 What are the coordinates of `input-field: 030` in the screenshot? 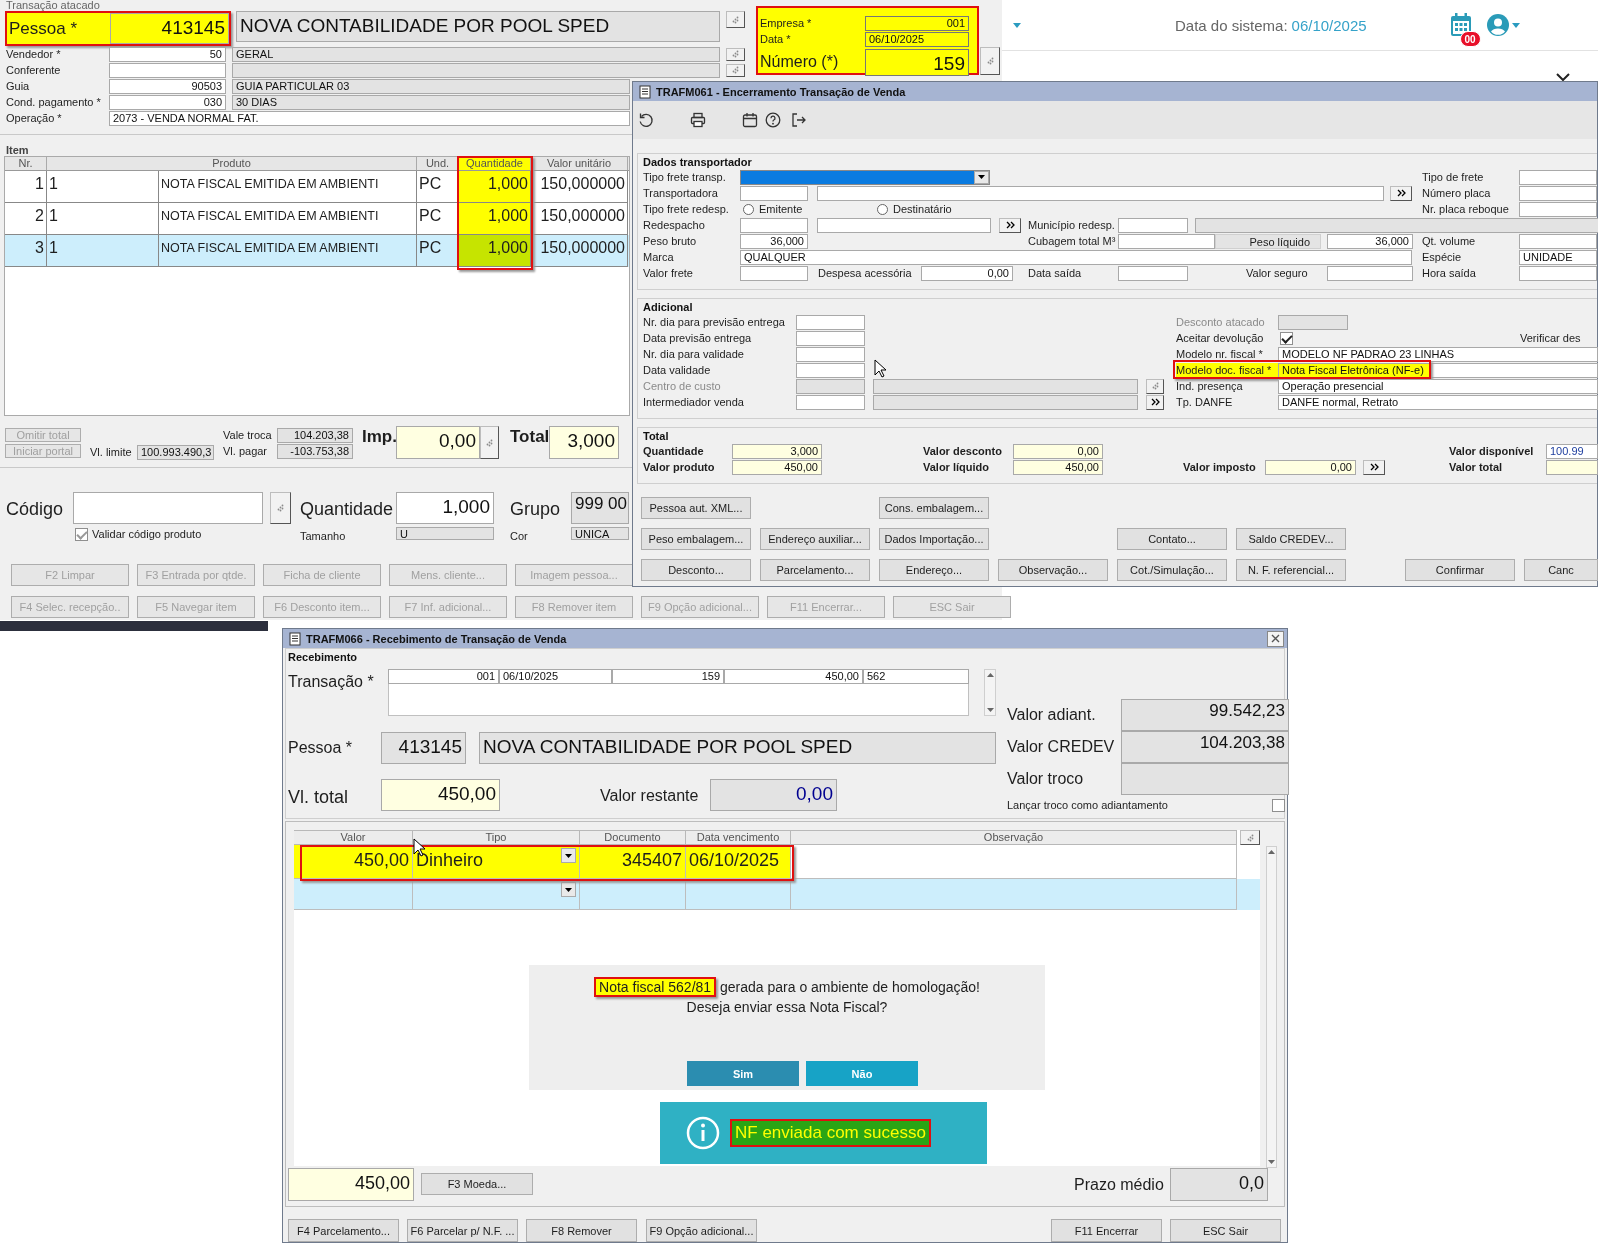 It's located at (167, 102).